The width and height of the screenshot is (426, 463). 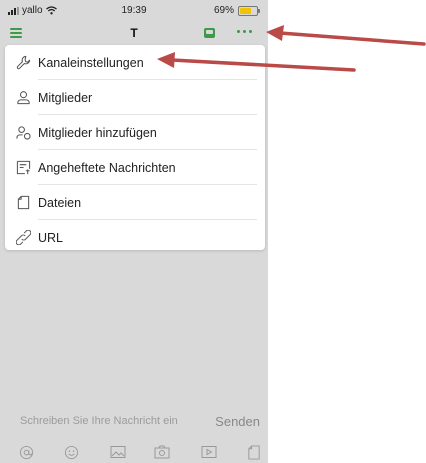 What do you see at coordinates (346, 35) in the screenshot?
I see `arrow-to-more-options` at bounding box center [346, 35].